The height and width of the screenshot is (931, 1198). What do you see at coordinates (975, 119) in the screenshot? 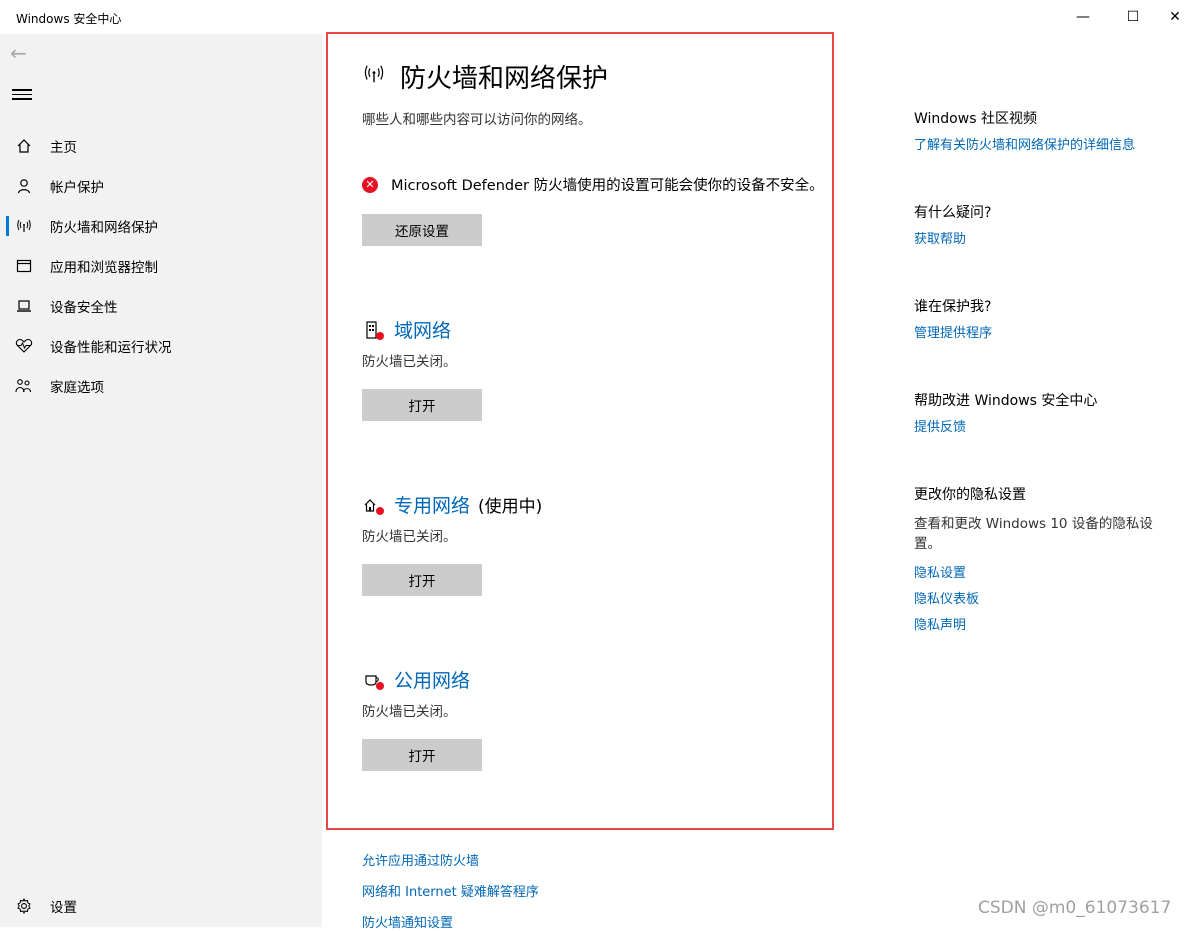
I see `community-videos-heading: Windows 社区视频` at bounding box center [975, 119].